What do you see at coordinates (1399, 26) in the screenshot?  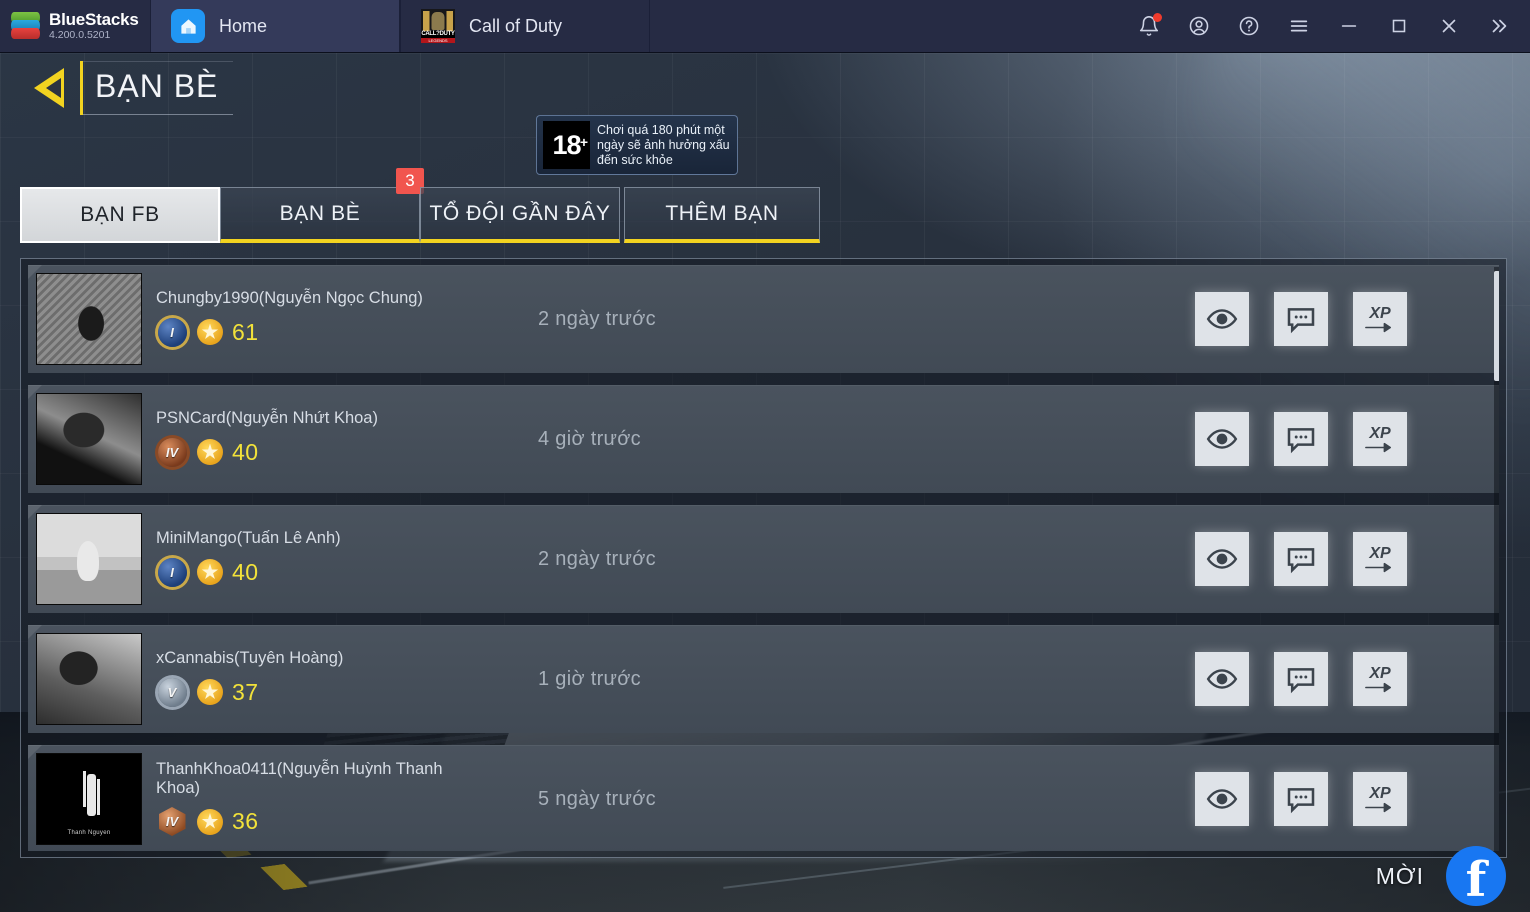 I see `maximize-icon` at bounding box center [1399, 26].